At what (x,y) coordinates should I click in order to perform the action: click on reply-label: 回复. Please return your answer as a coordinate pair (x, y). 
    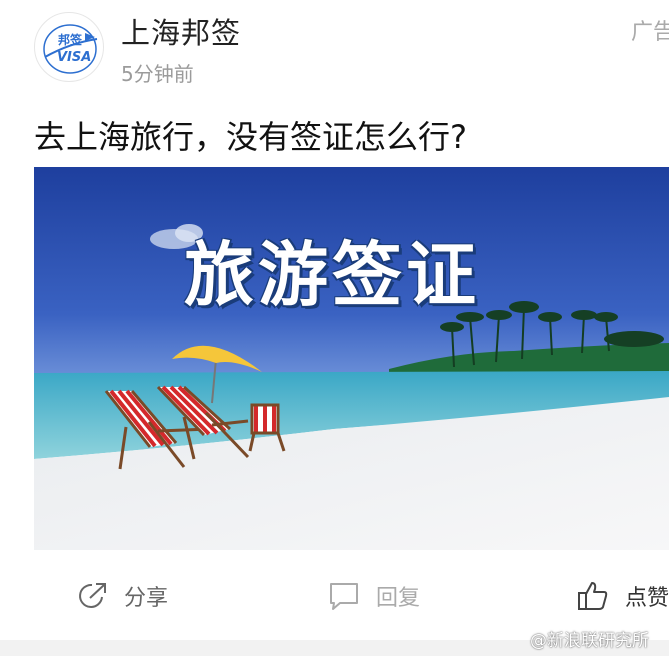
    Looking at the image, I should click on (398, 598).